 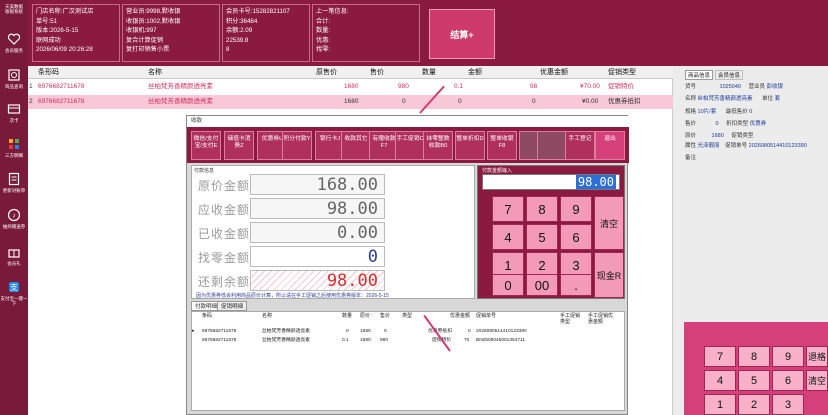 What do you see at coordinates (737, 124) in the screenshot?
I see `info-key: 折扣类型` at bounding box center [737, 124].